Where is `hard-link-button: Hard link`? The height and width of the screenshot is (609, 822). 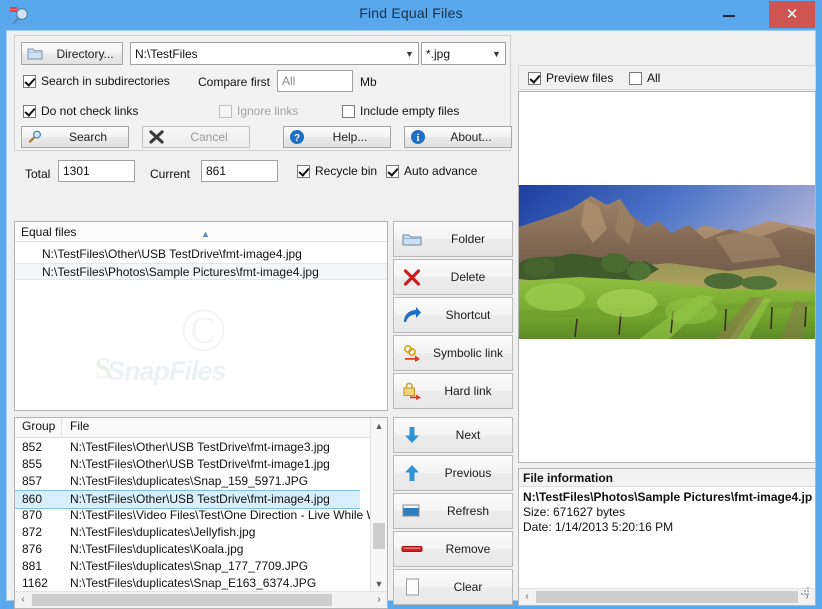 hard-link-button: Hard link is located at coordinates (453, 391).